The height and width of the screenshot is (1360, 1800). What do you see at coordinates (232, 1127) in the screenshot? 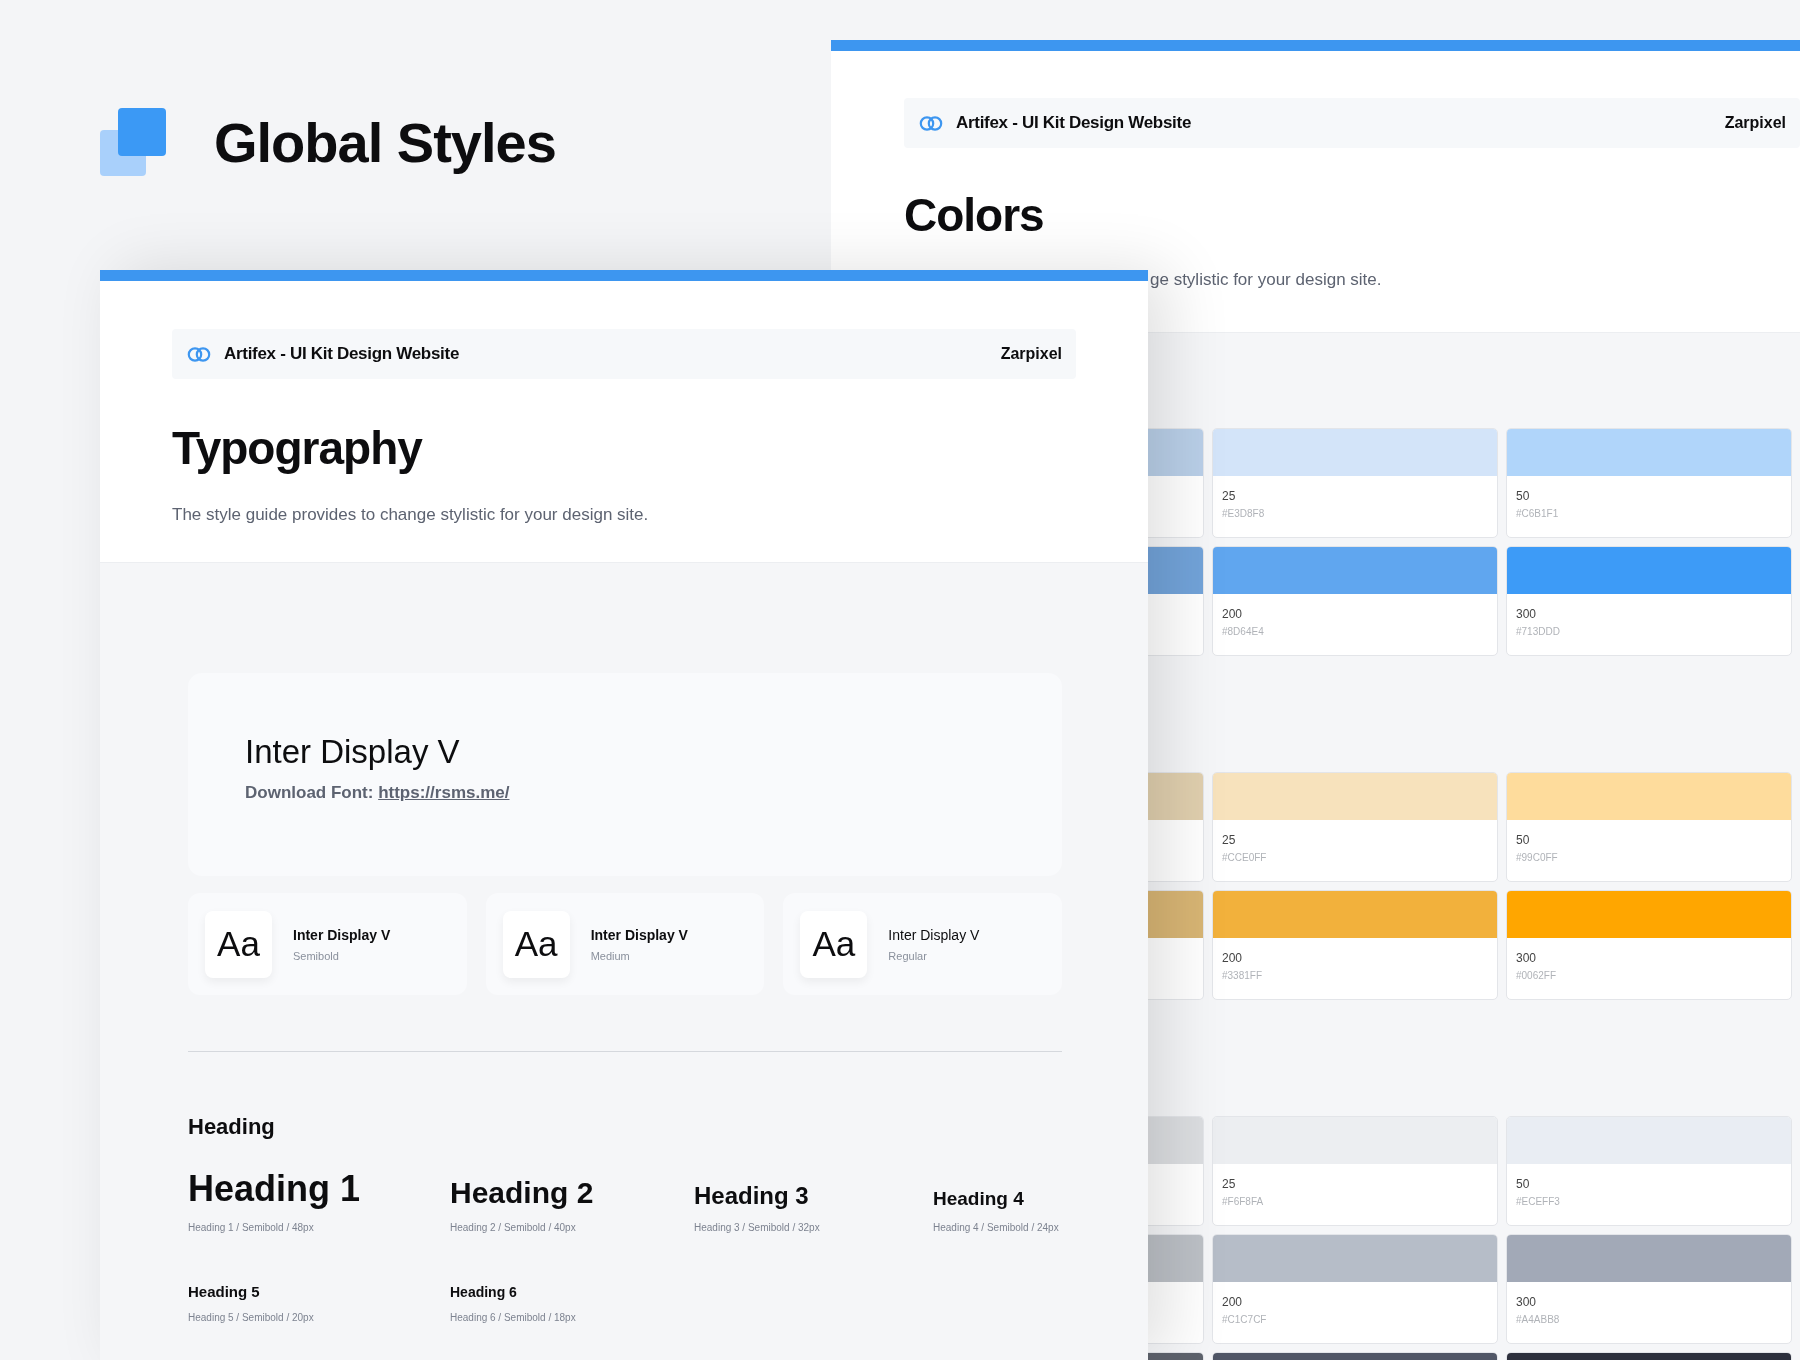
I see `section-label: Heading` at bounding box center [232, 1127].